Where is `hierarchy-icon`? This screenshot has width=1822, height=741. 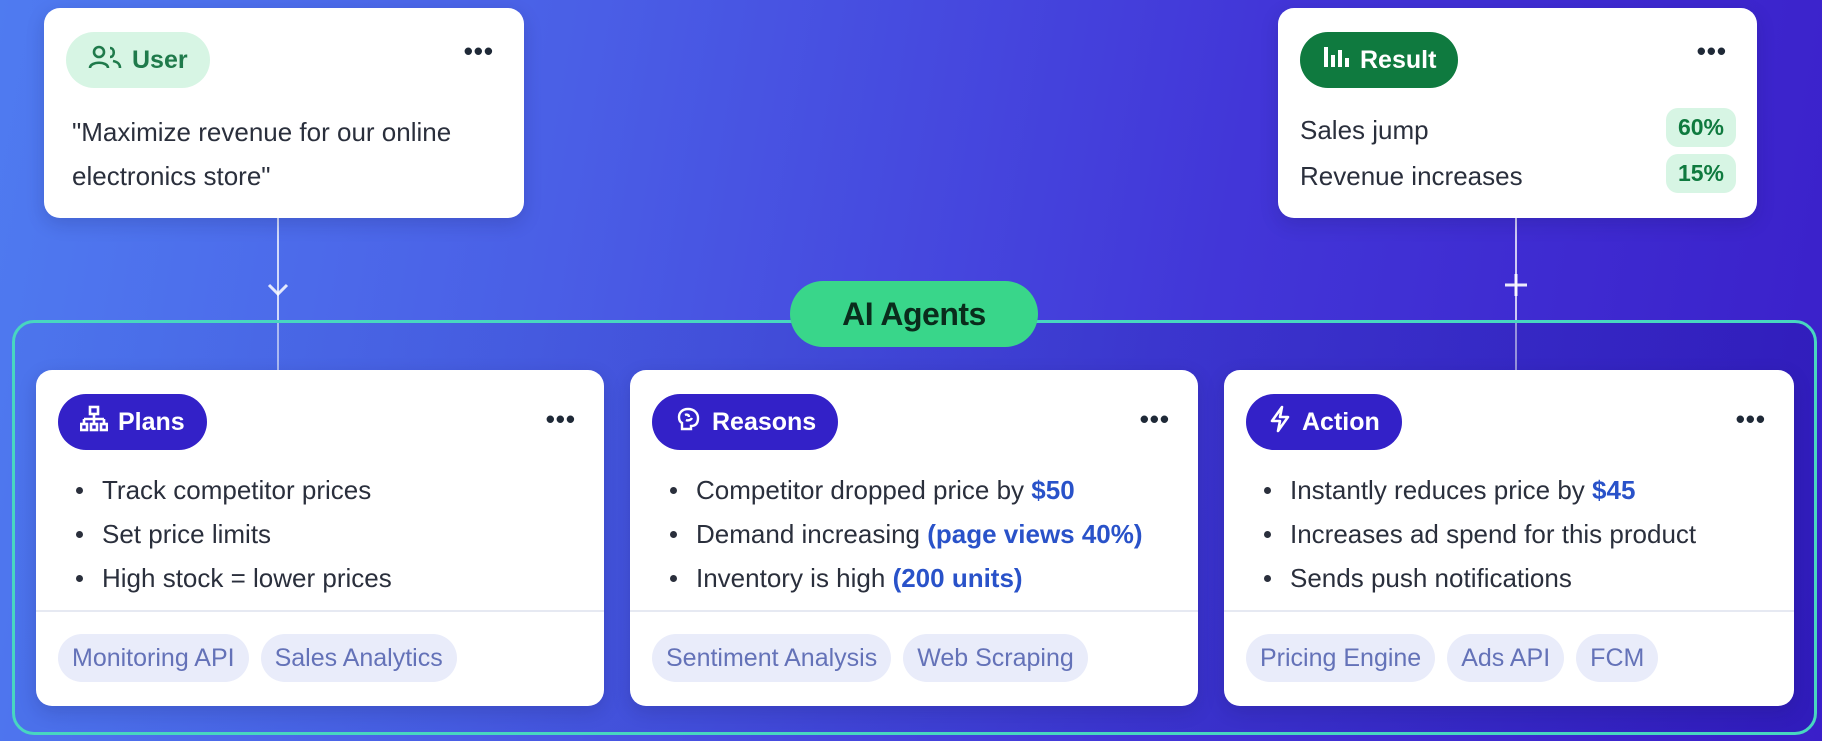
hierarchy-icon is located at coordinates (94, 422).